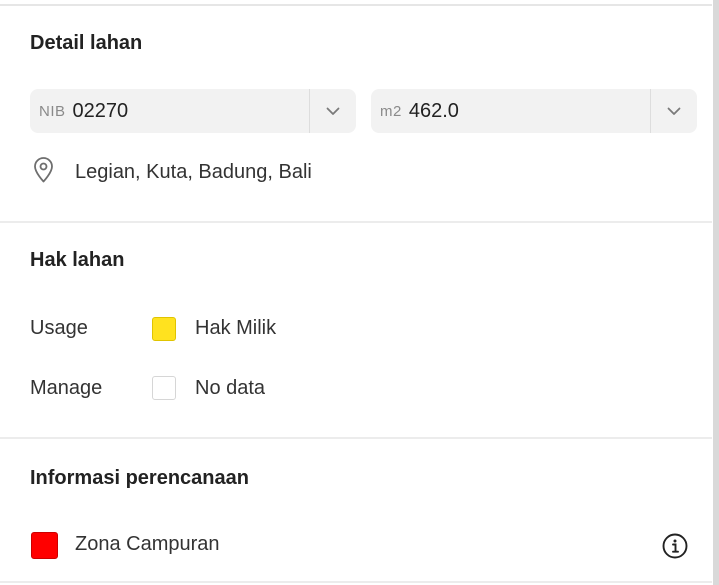  Describe the element at coordinates (716, 292) in the screenshot. I see `scrollbar` at that location.